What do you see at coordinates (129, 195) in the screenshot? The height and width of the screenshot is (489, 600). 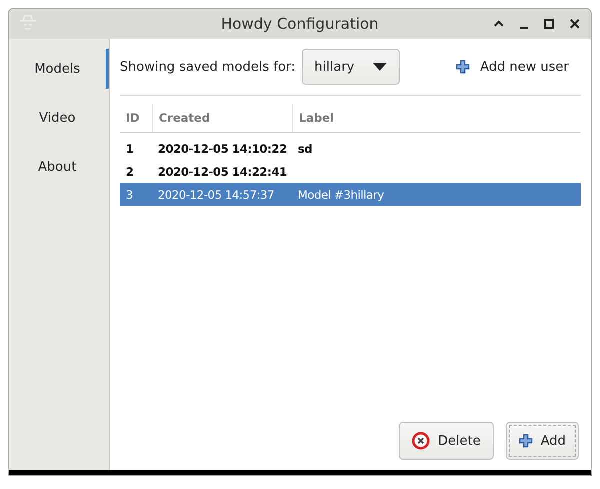 I see `table-cell-text: 3` at bounding box center [129, 195].